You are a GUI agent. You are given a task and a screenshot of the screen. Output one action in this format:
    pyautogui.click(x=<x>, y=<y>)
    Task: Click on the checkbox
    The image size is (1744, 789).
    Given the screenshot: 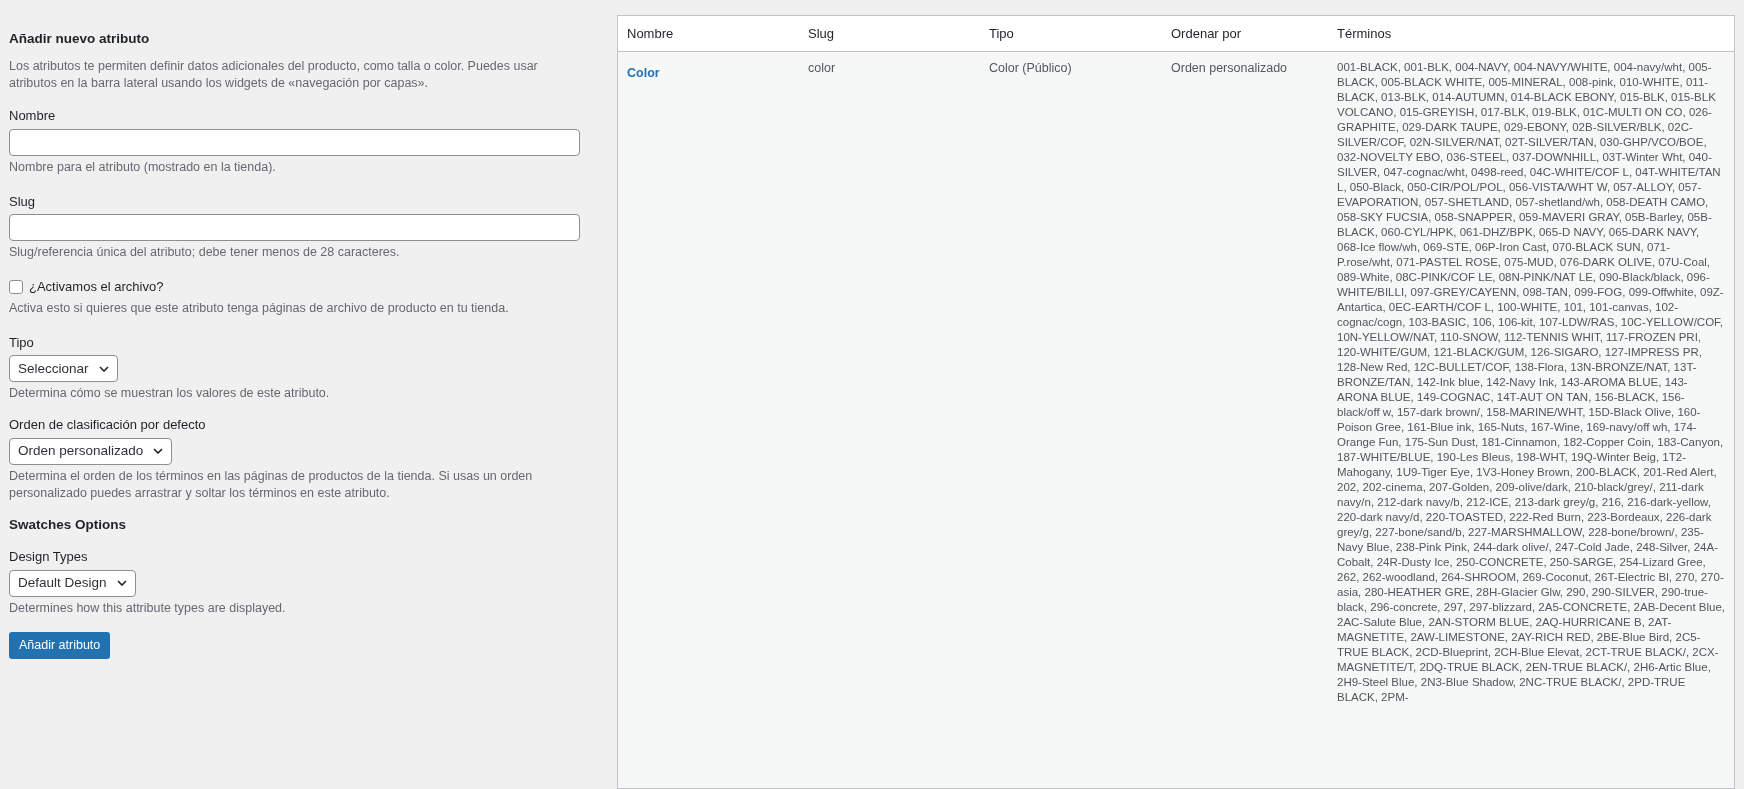 What is the action you would take?
    pyautogui.click(x=16, y=287)
    